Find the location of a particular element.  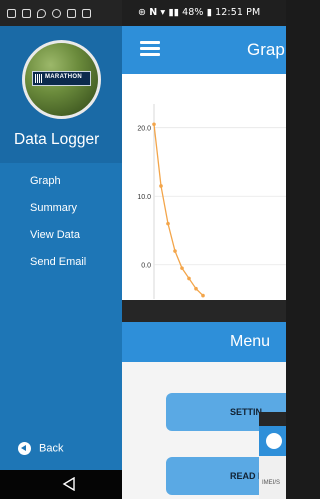

messenger-icon is located at coordinates (56, 13).